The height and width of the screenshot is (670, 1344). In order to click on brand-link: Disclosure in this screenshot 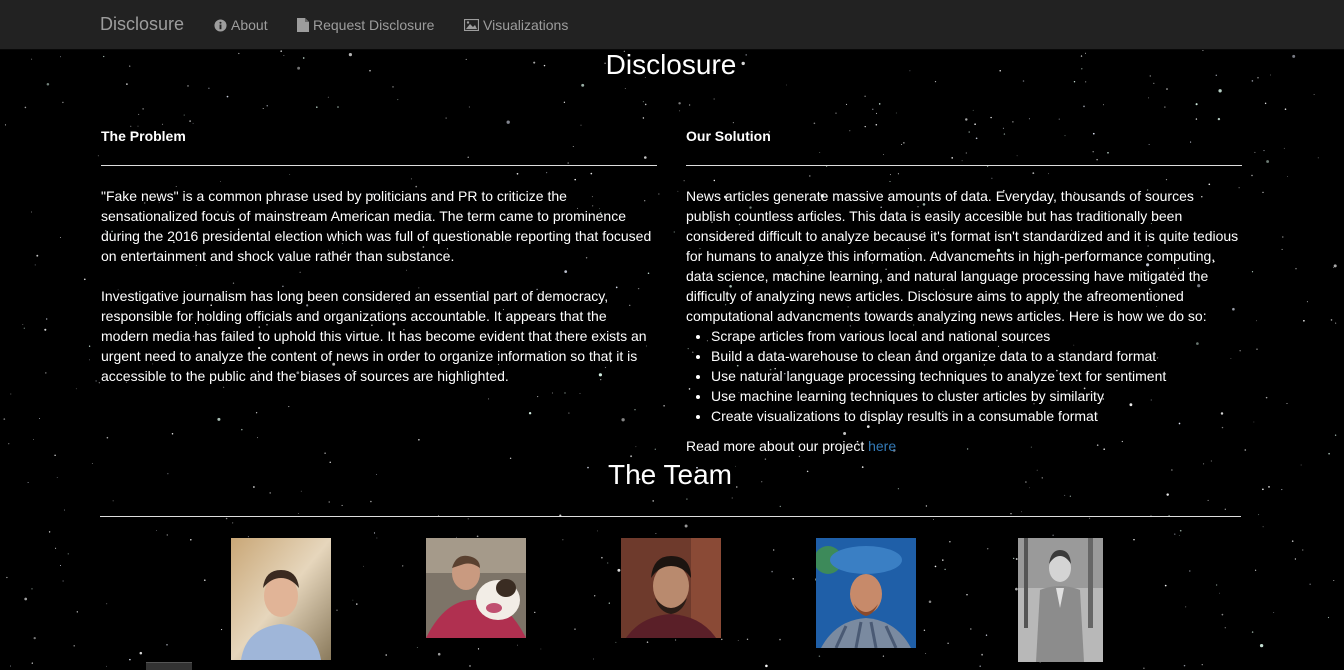, I will do `click(142, 24)`.